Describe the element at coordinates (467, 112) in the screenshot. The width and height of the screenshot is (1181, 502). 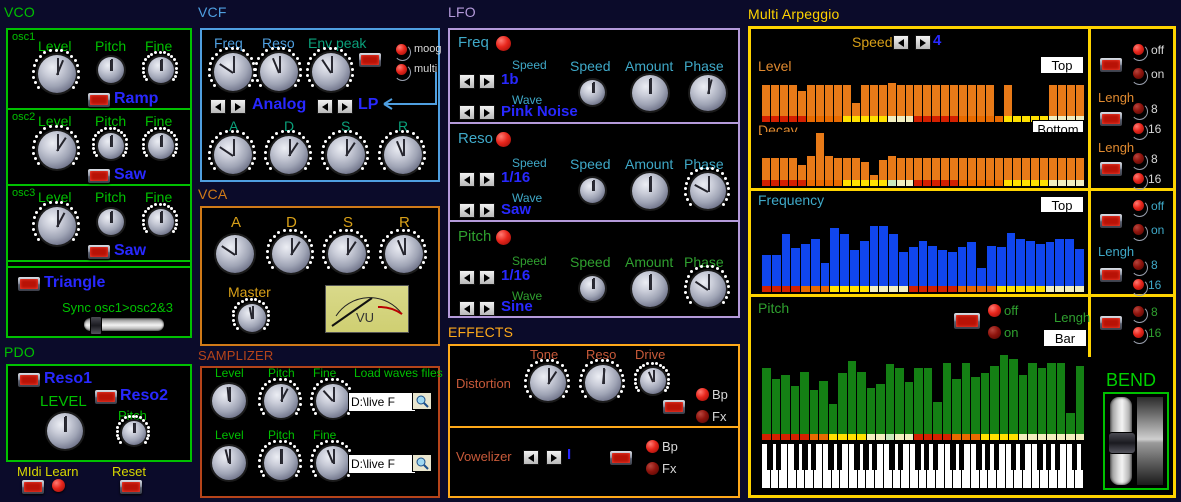
I see `lfo-freq-wave-prev` at that location.